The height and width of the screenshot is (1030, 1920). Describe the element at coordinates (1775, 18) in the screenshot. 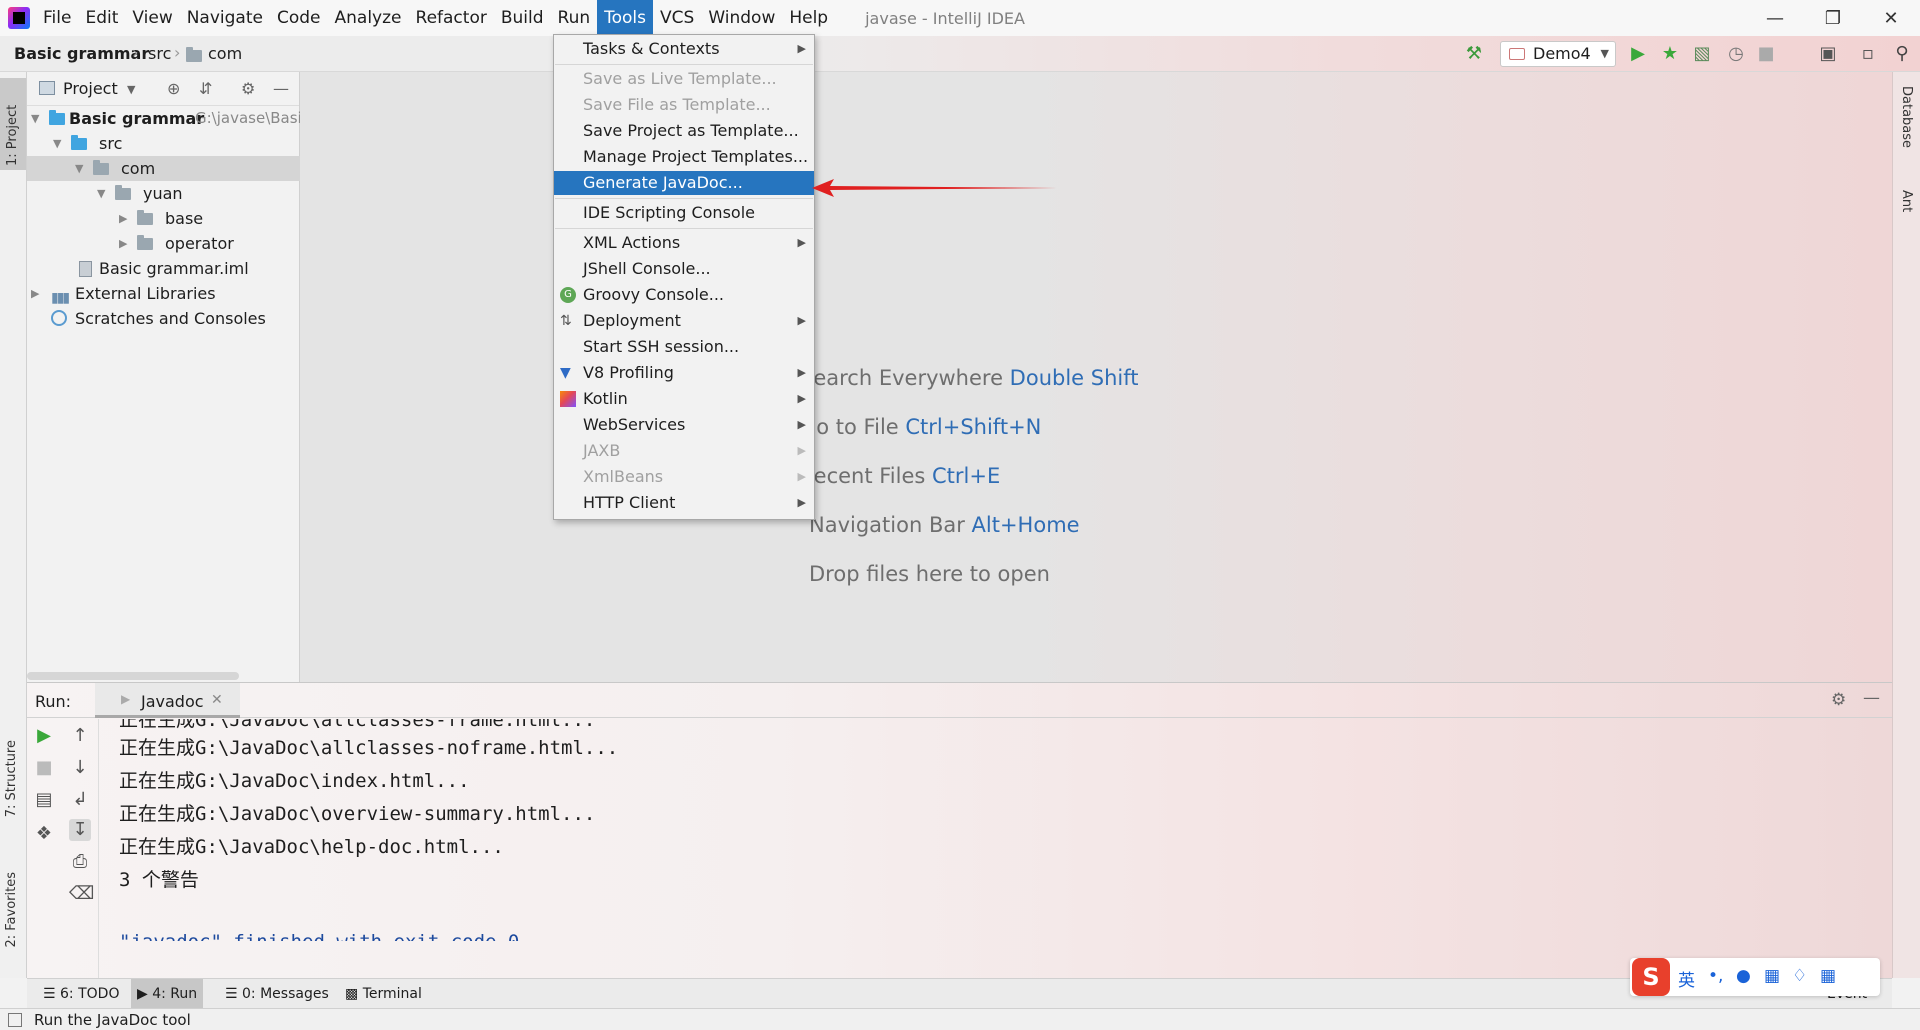

I see `minimize-button: —` at that location.